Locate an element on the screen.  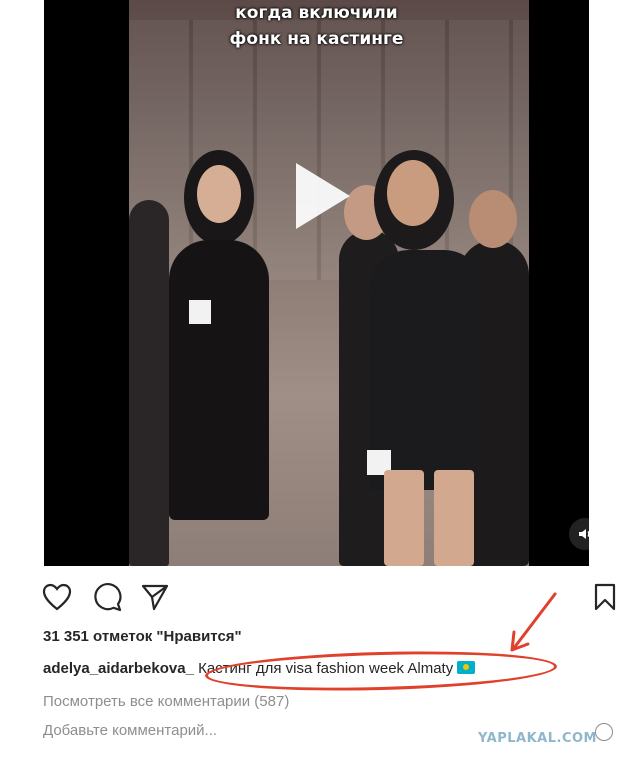
watermark: YAPLAKAL.COM is located at coordinates (537, 738).